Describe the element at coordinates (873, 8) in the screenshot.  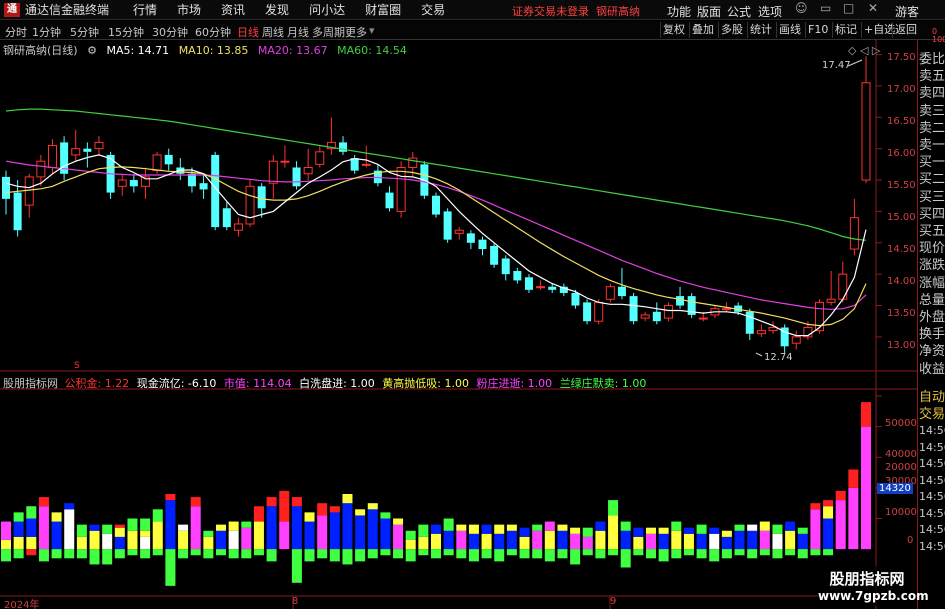
I see `close-icon: ✕` at that location.